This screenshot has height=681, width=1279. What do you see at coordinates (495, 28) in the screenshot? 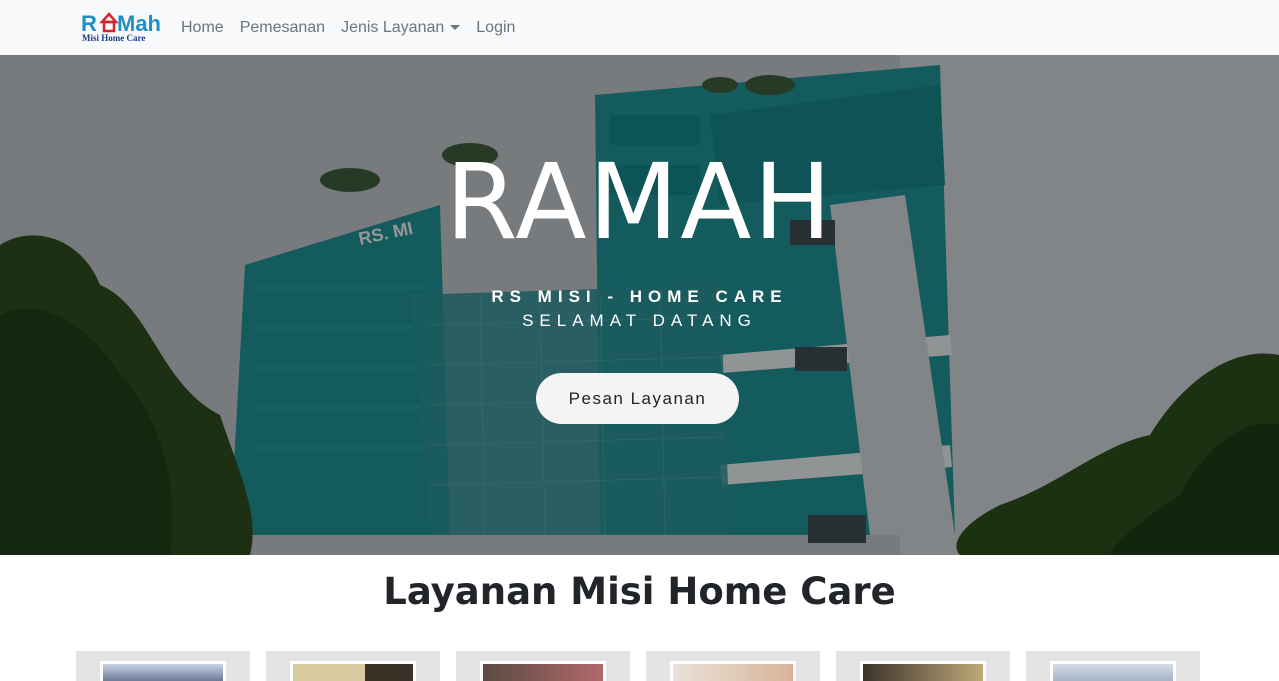
I see `nav-login: Login` at bounding box center [495, 28].